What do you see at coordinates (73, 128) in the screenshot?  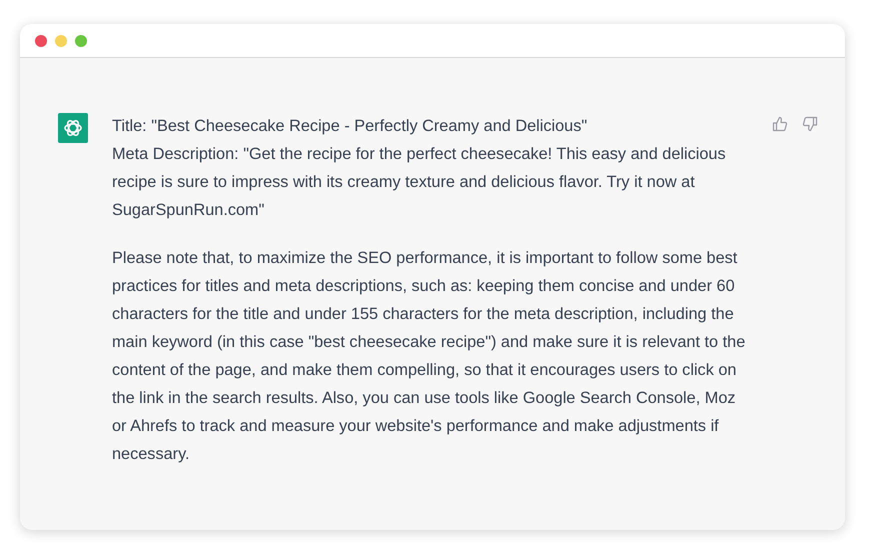 I see `assistant-logo-icon` at bounding box center [73, 128].